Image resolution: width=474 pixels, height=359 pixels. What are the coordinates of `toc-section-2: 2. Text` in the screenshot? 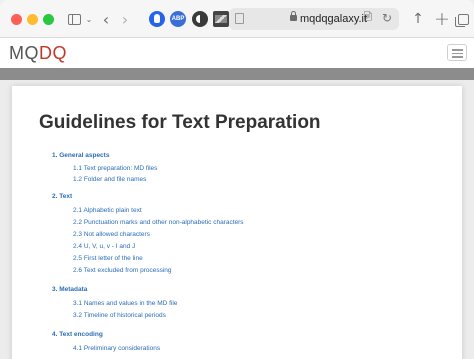 It's located at (62, 197).